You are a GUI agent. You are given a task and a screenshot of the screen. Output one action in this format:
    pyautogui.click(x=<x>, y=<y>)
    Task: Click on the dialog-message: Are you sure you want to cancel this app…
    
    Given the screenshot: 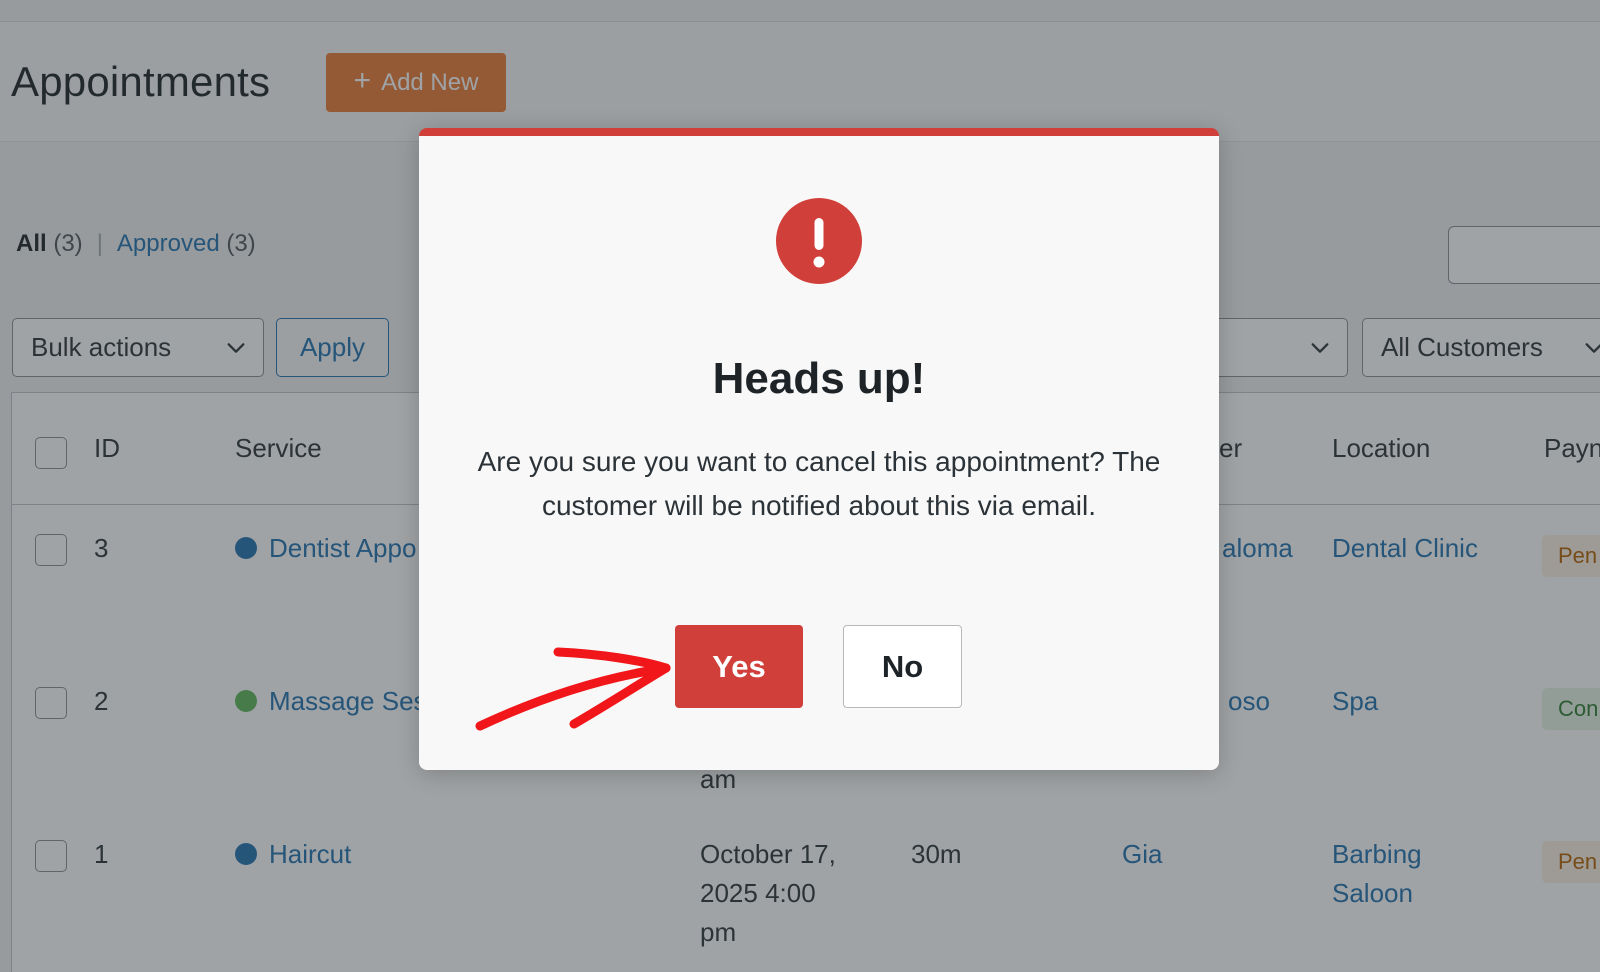 What is the action you would take?
    pyautogui.click(x=819, y=483)
    